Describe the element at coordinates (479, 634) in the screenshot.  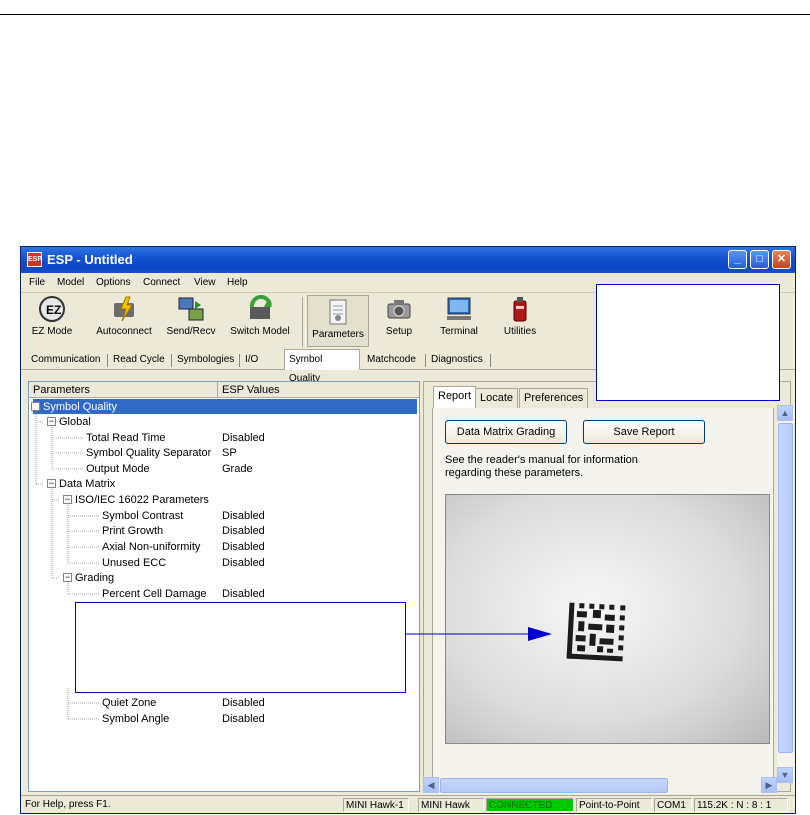
I see `callout-arrow` at that location.